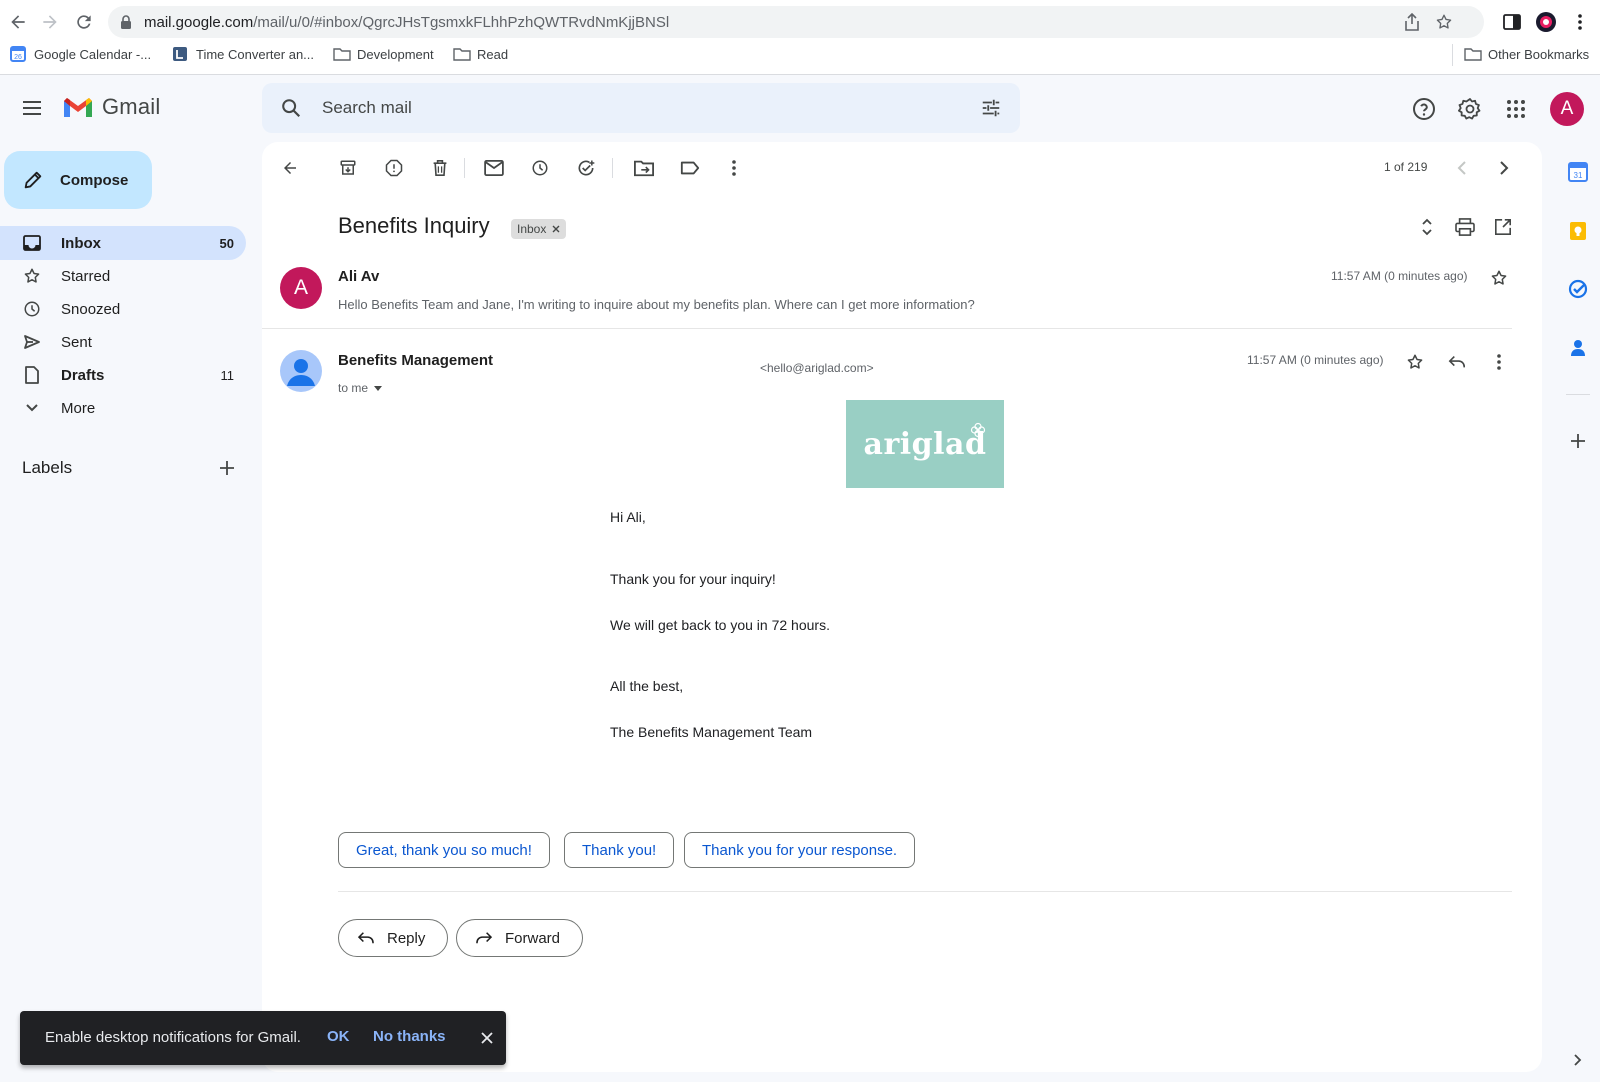 The height and width of the screenshot is (1082, 1600). What do you see at coordinates (18, 22) in the screenshot?
I see `back-icon` at bounding box center [18, 22].